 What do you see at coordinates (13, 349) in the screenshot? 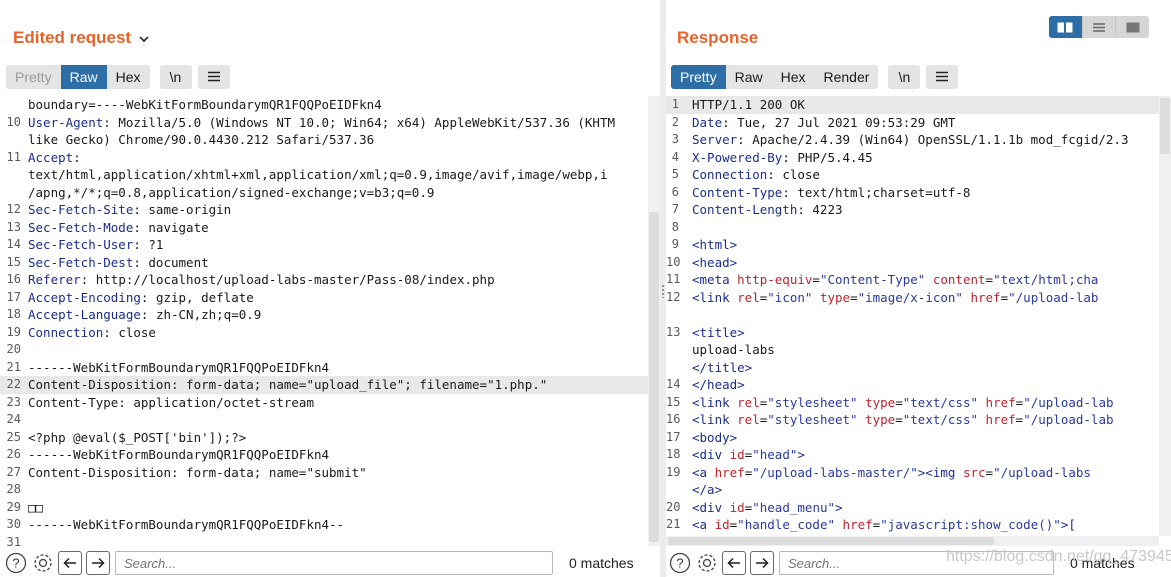
I see `line-number: 20` at bounding box center [13, 349].